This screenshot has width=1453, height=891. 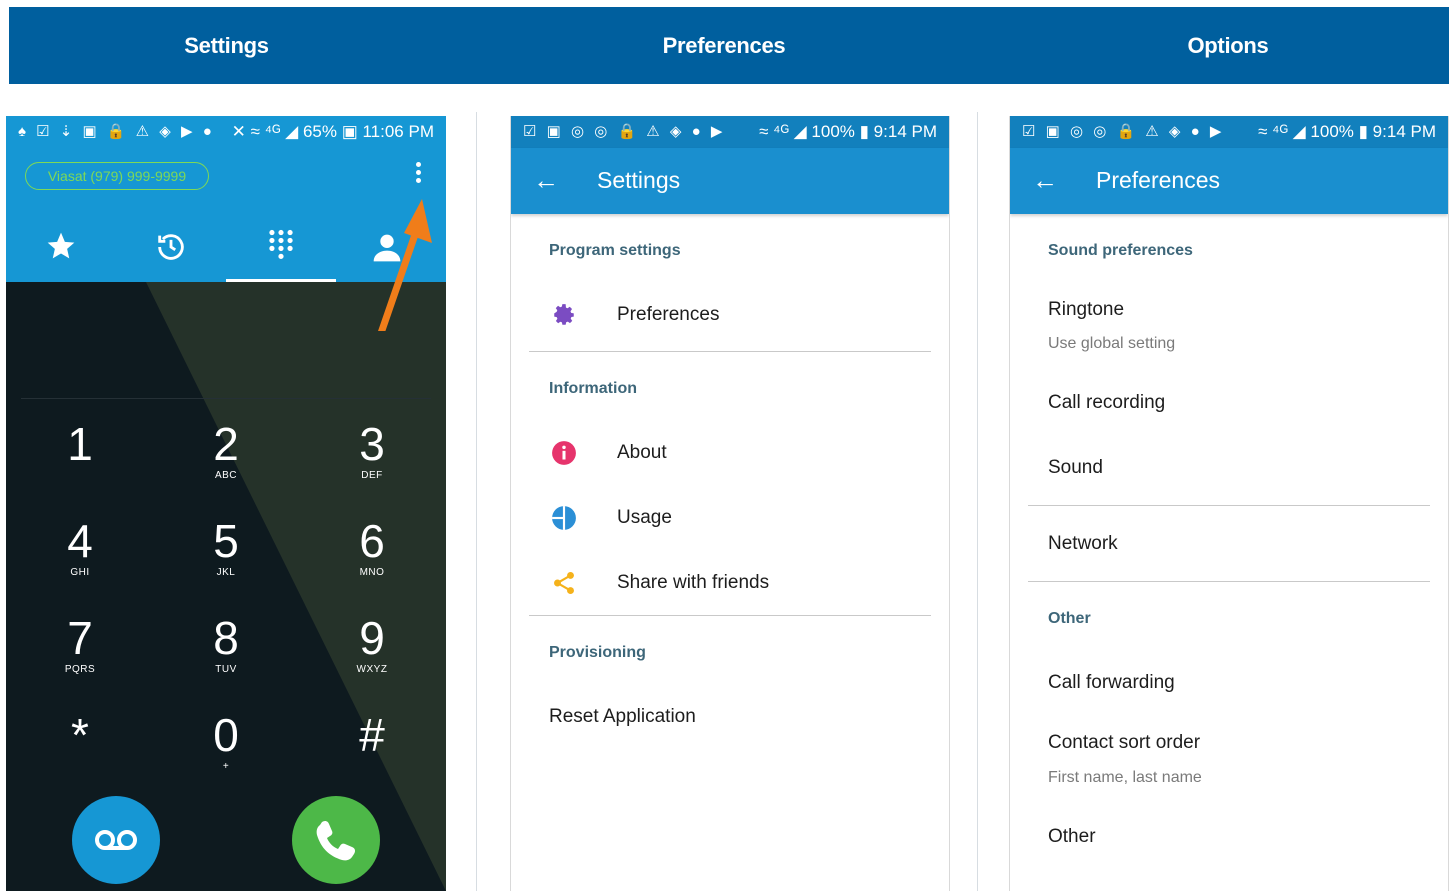 I want to click on dialpad-key: 9 WXYZ, so click(x=372, y=644).